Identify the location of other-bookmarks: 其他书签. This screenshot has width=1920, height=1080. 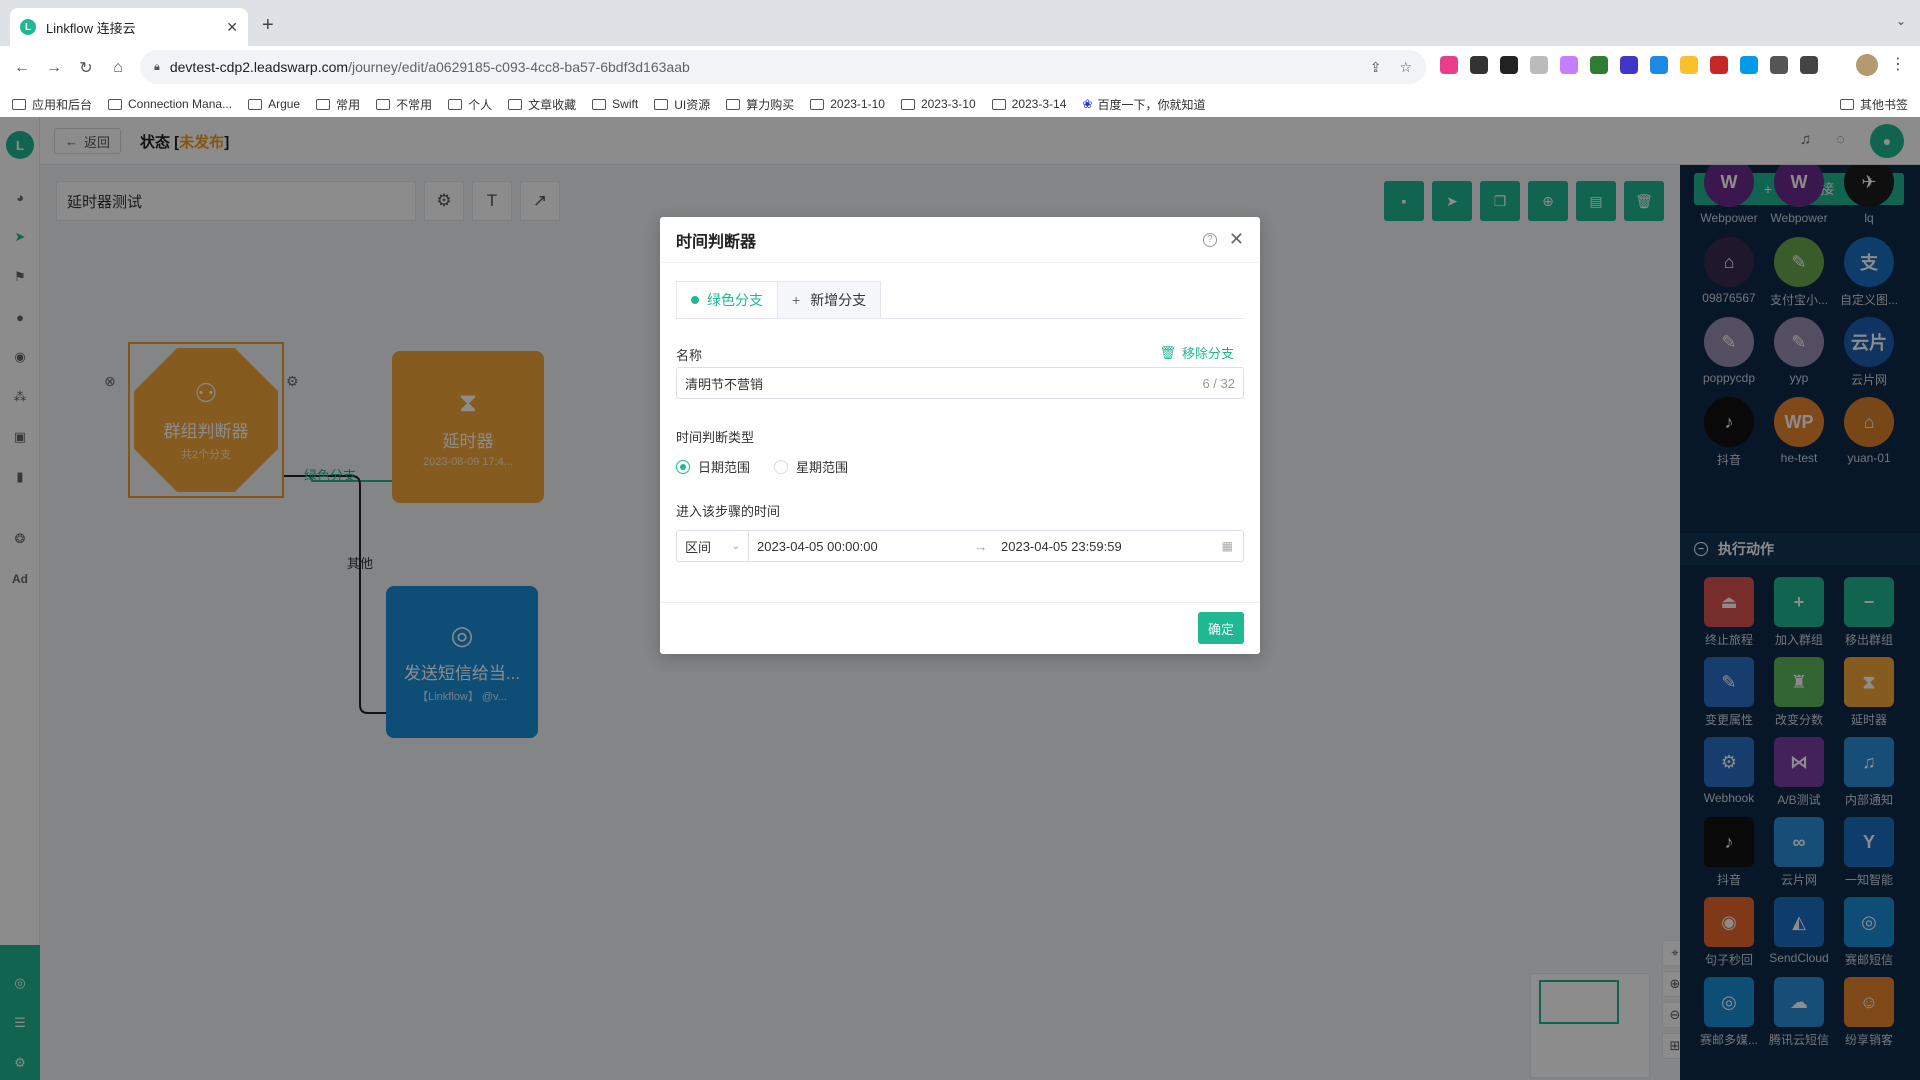
(1873, 104).